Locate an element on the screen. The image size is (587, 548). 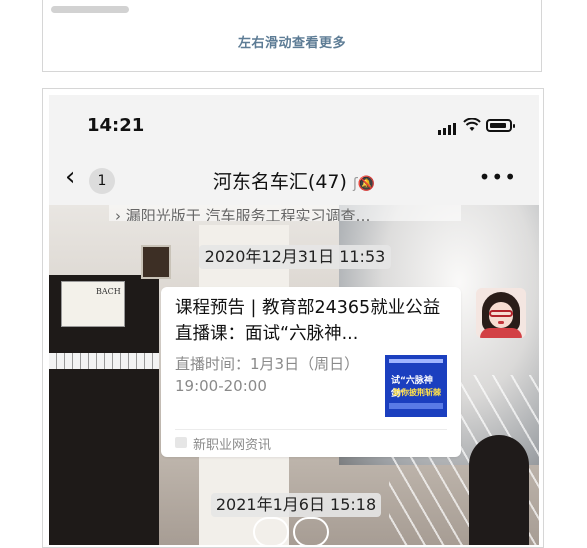
chat-nav-bar: ‹ 1 河东名车汇(47) ʃ🔕 ••• is located at coordinates (294, 179).